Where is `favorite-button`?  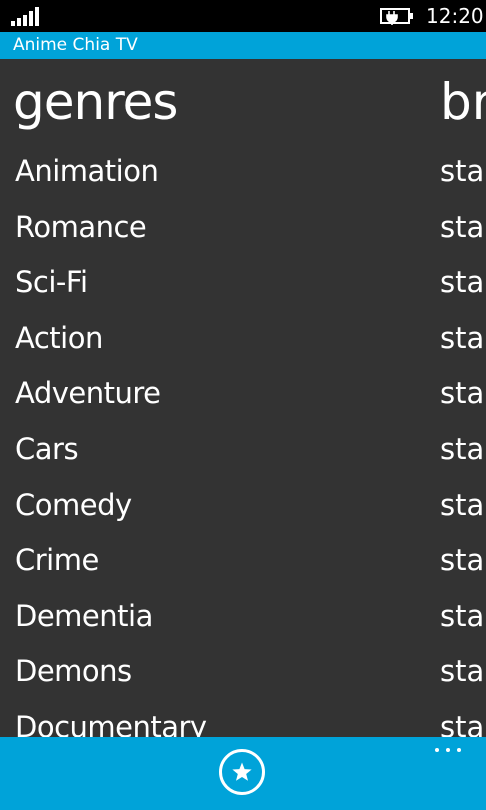
favorite-button is located at coordinates (242, 772).